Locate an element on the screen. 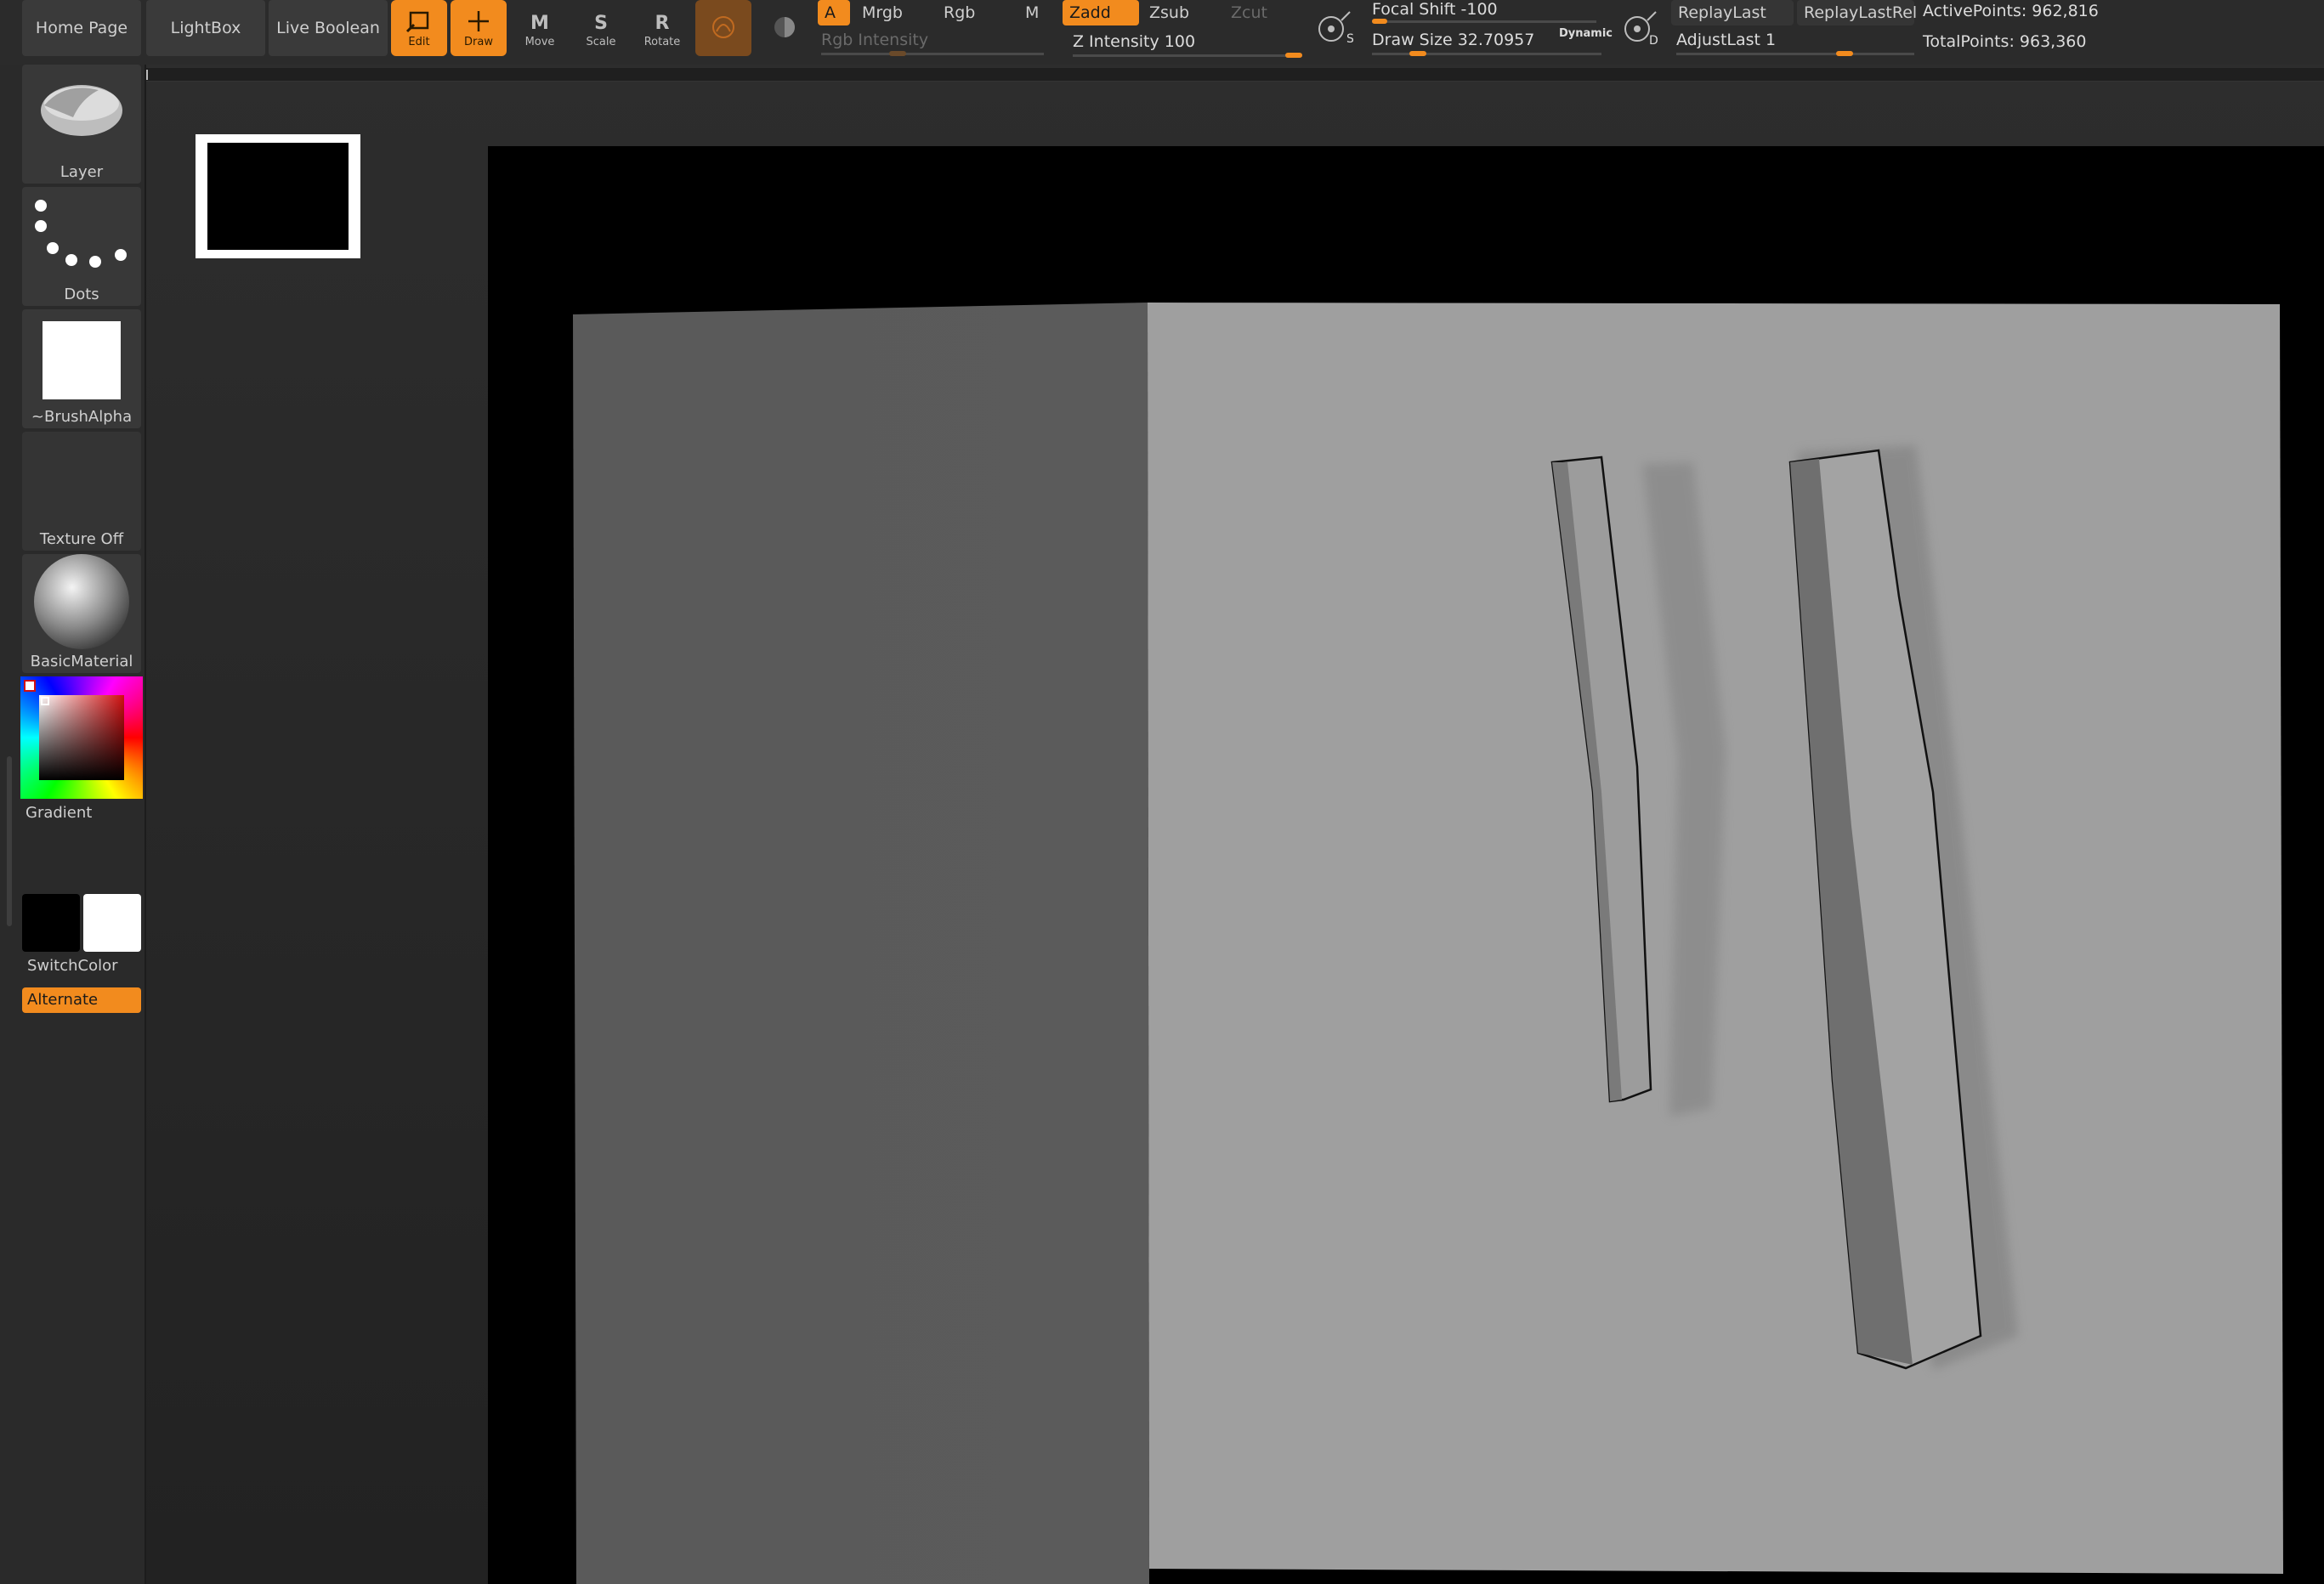 This screenshot has width=2324, height=1584. stroke-slot: Dots is located at coordinates (81, 246).